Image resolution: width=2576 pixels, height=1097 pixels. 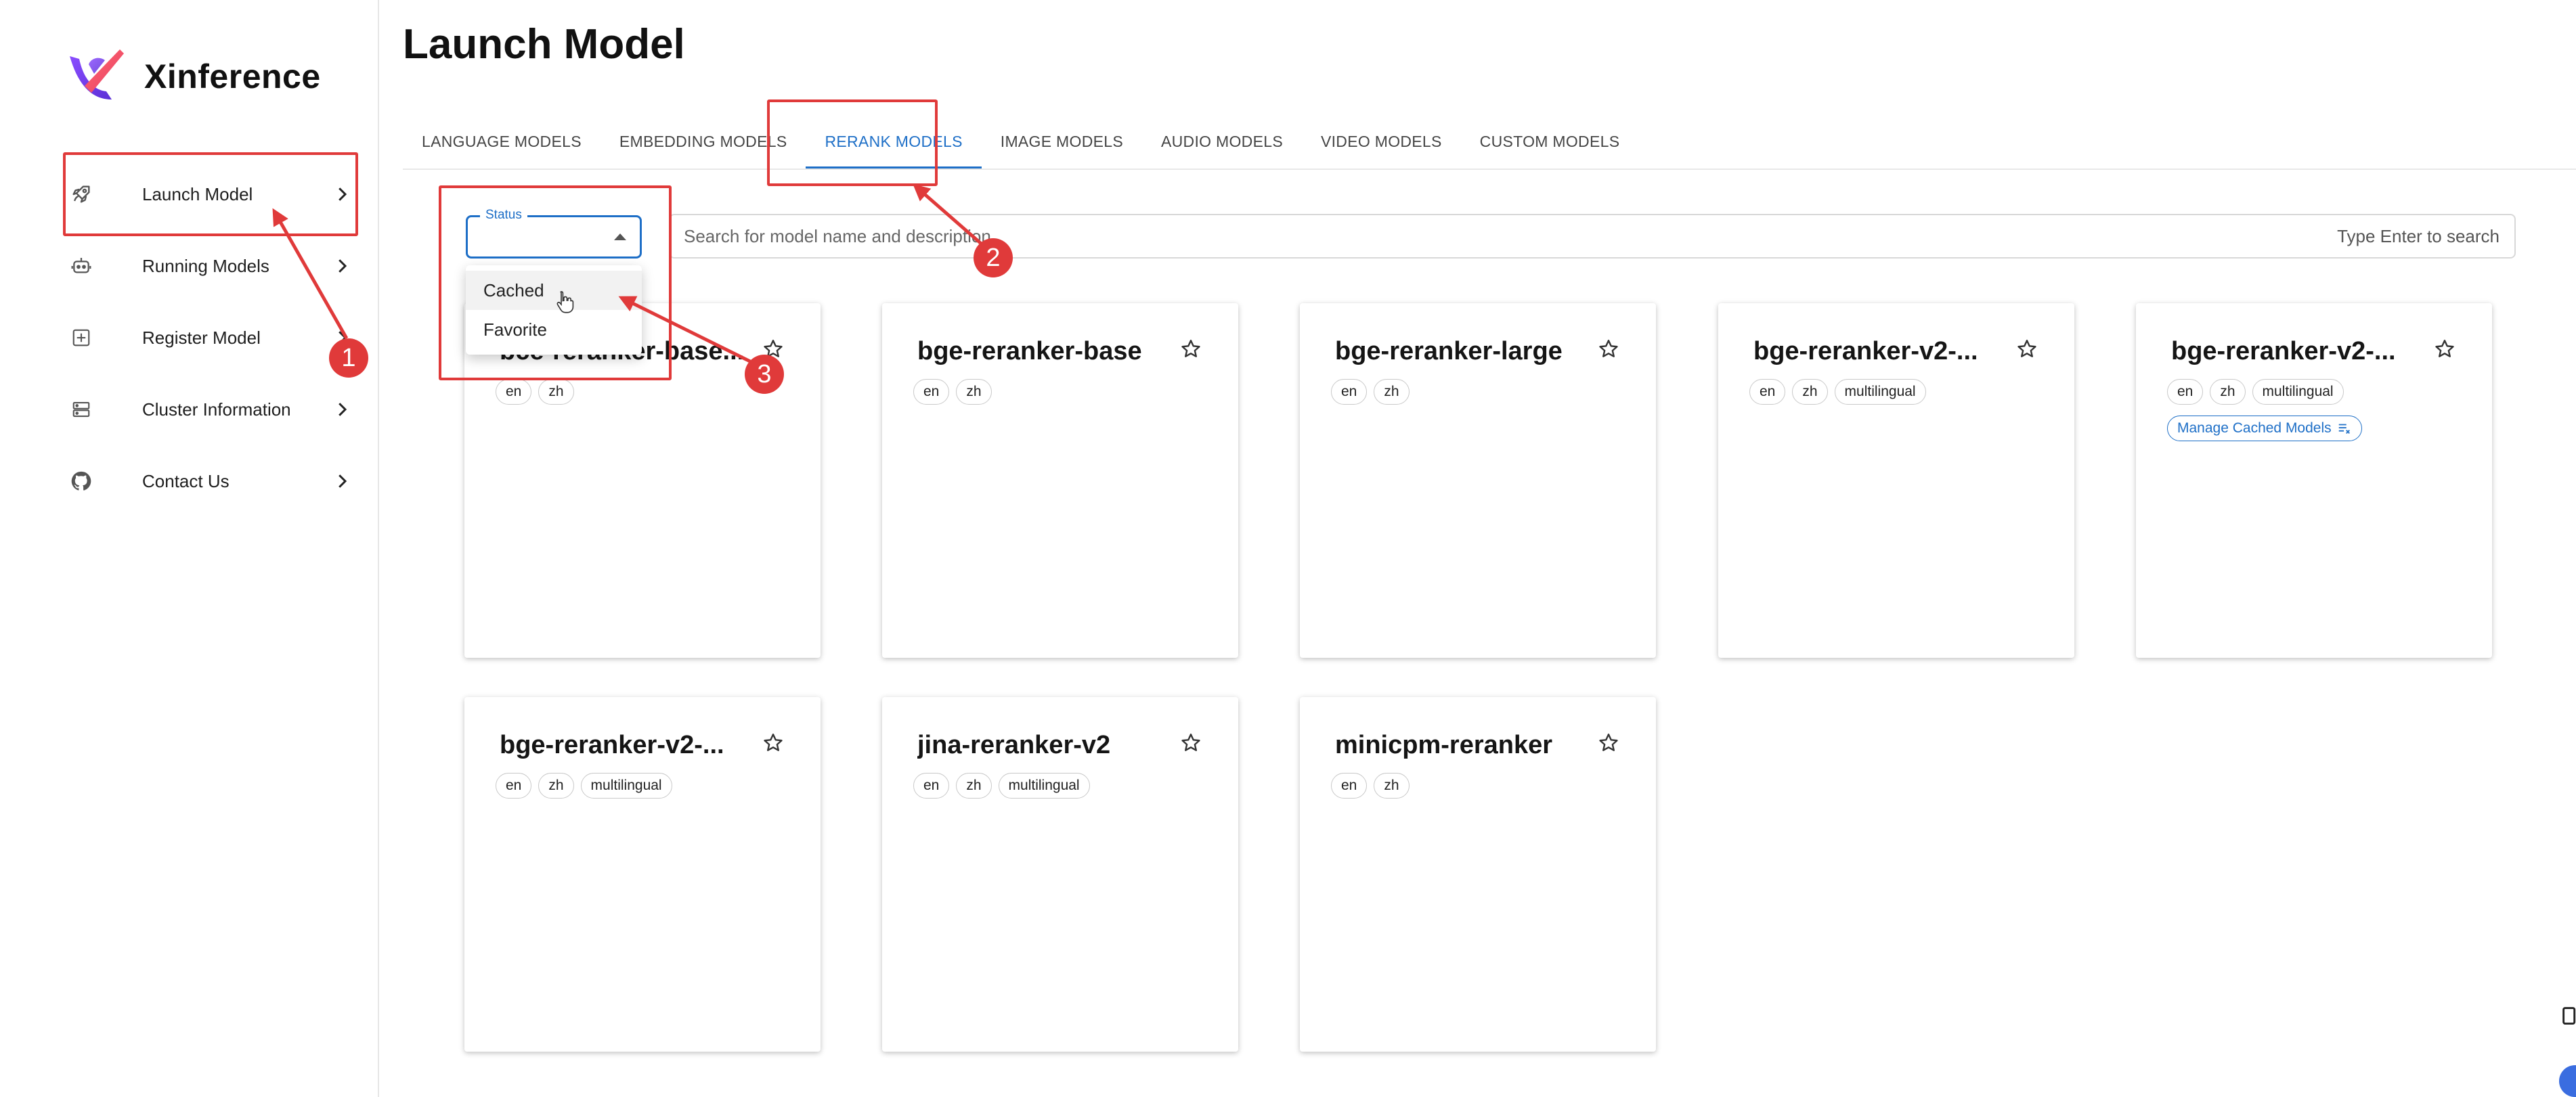 What do you see at coordinates (2344, 429) in the screenshot?
I see `playlist-remove-icon` at bounding box center [2344, 429].